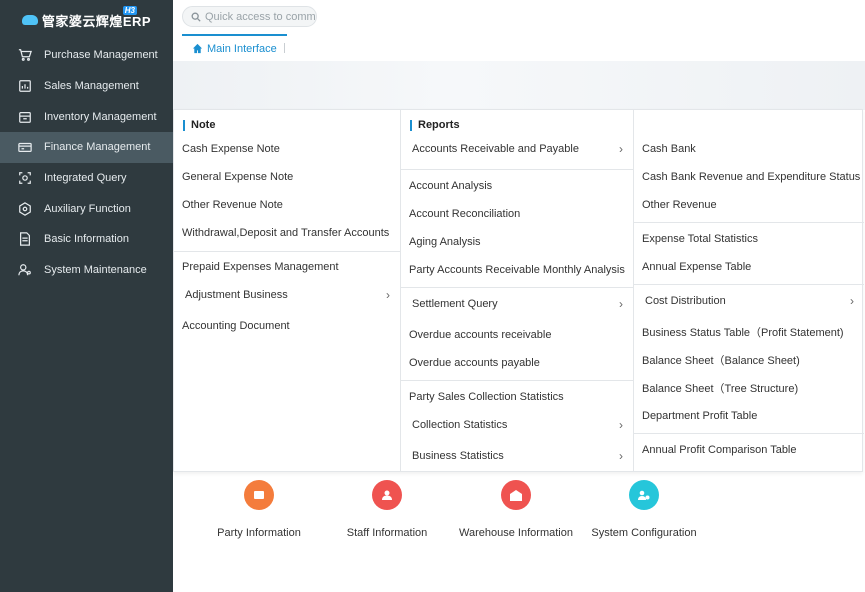 This screenshot has height=592, width=865. Describe the element at coordinates (25, 55) in the screenshot. I see `cart-icon` at that location.